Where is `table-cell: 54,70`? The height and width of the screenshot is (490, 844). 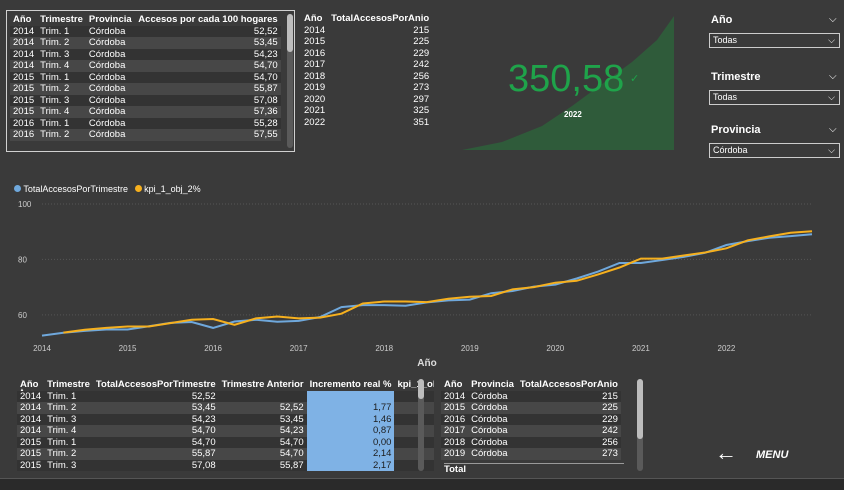
table-cell: 54,70 is located at coordinates (291, 453).